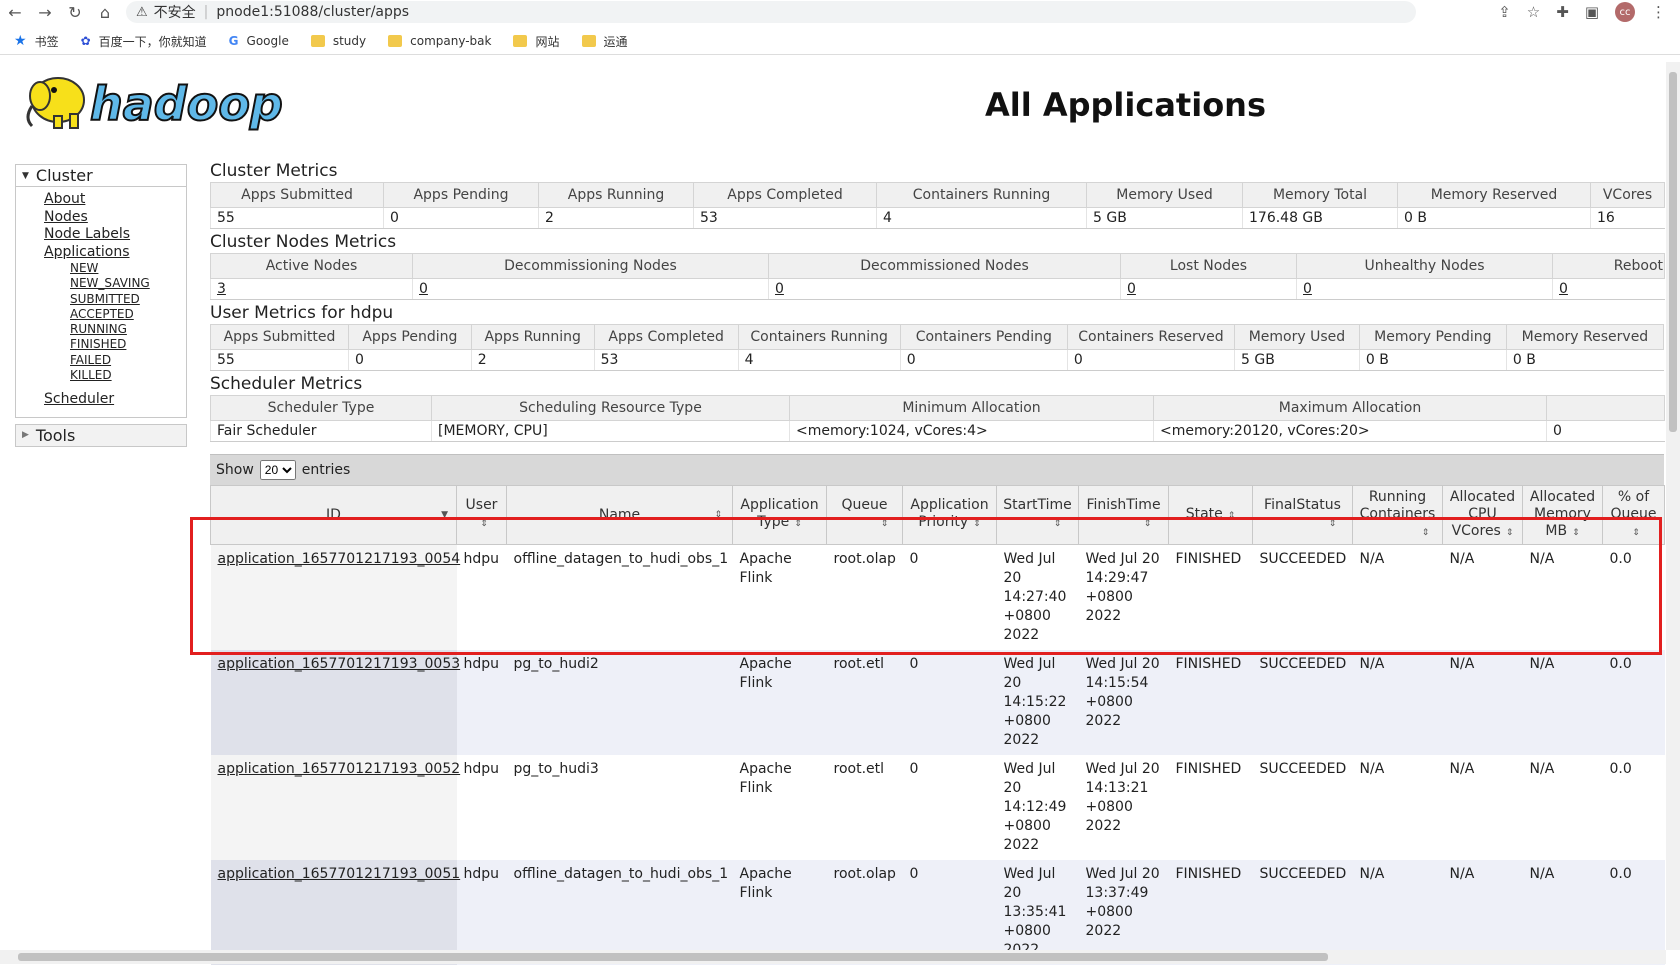 Image resolution: width=1680 pixels, height=965 pixels. I want to click on sidebar-link-node-labels: Node Labels, so click(87, 234).